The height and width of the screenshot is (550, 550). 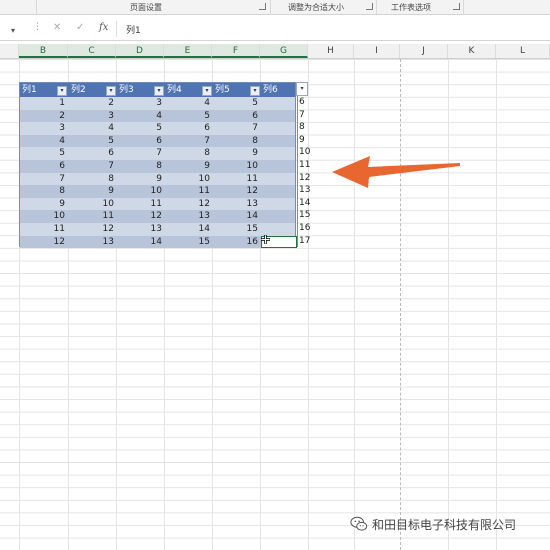 I want to click on column-header-c: C, so click(x=92, y=51).